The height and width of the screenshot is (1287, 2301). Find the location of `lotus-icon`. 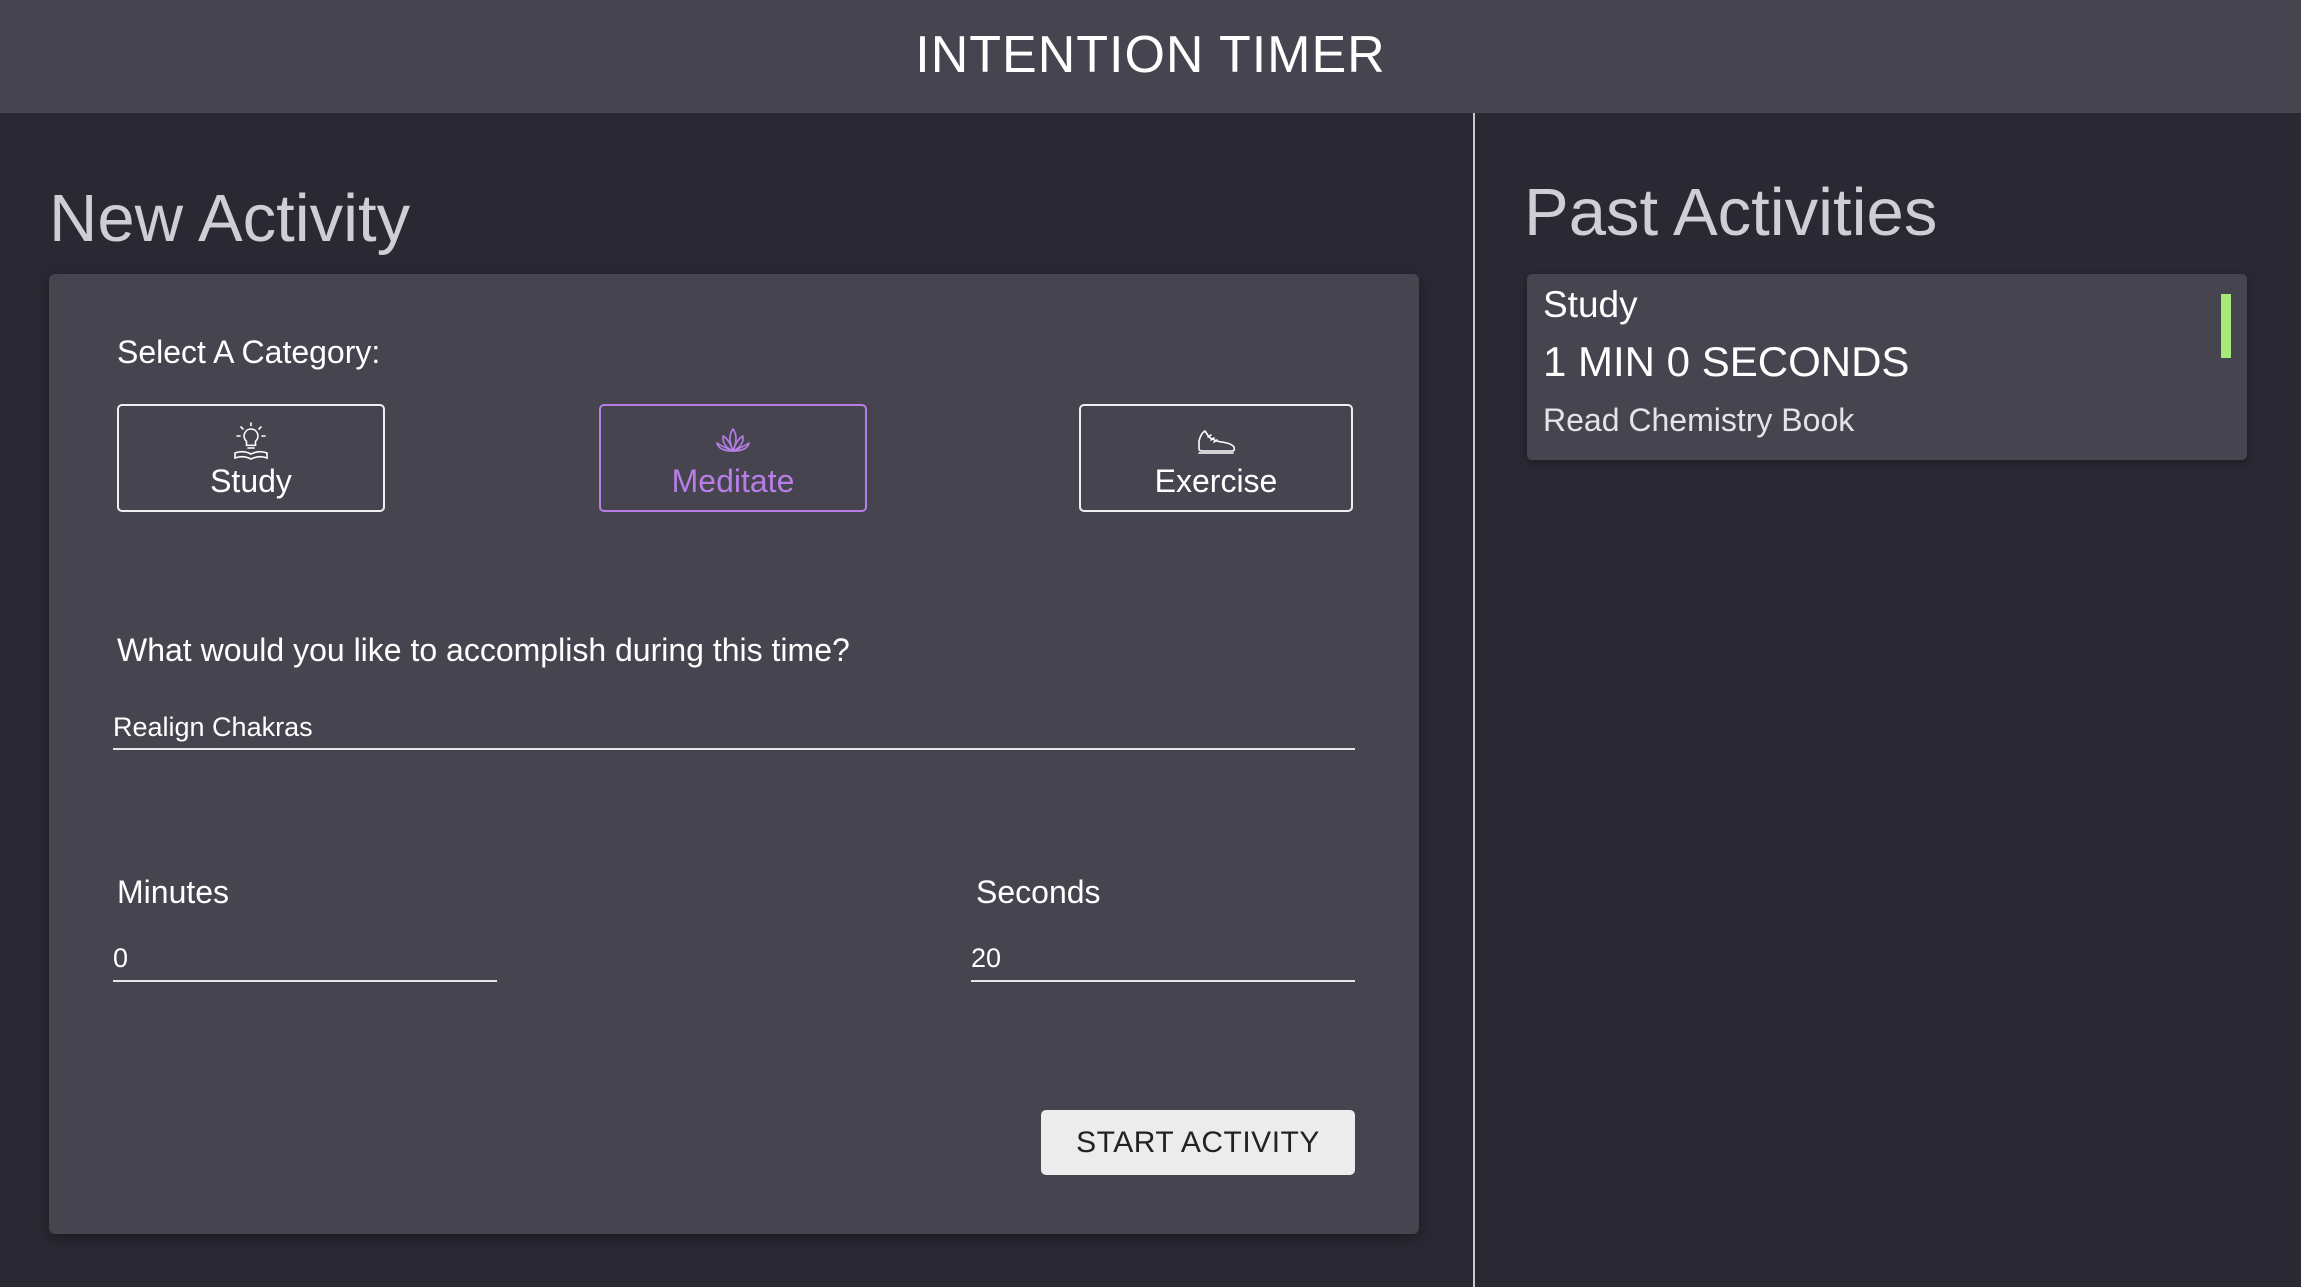

lotus-icon is located at coordinates (733, 439).